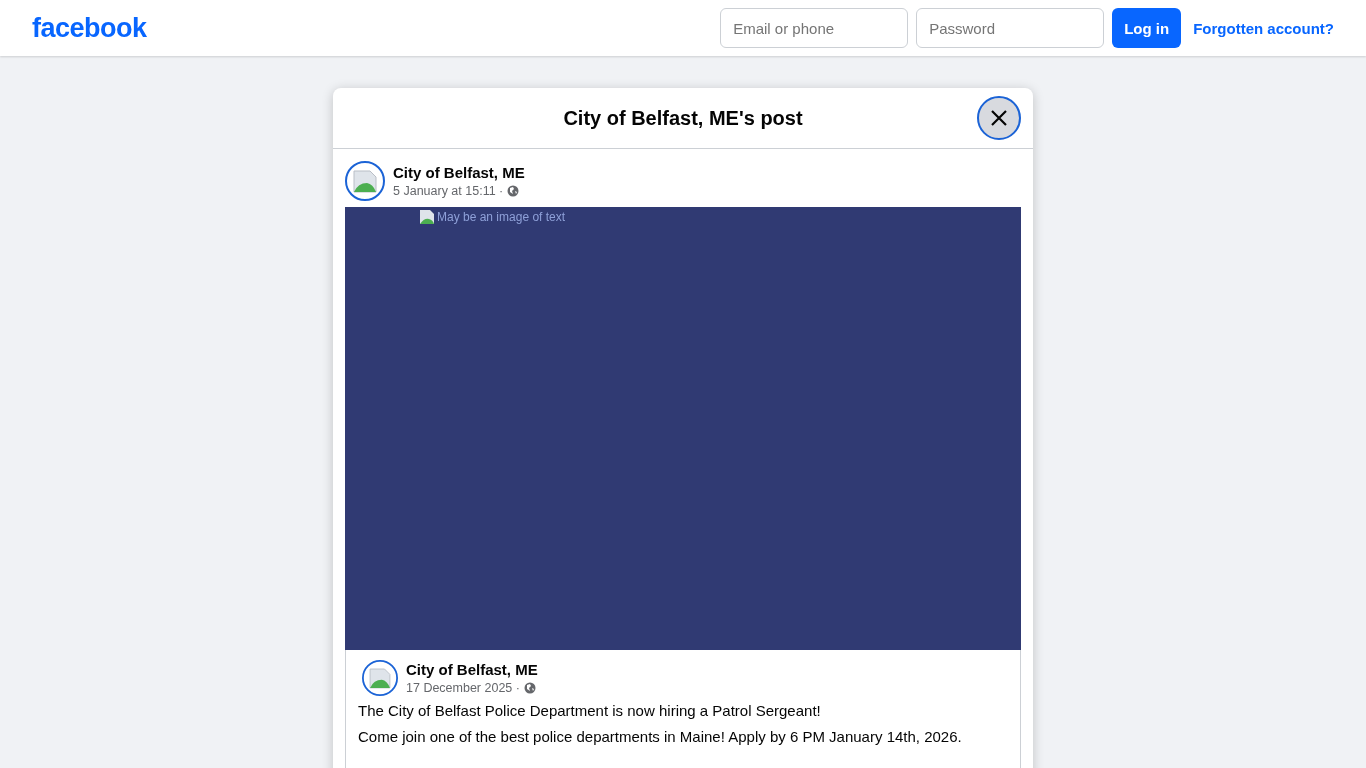  Describe the element at coordinates (89, 28) in the screenshot. I see `logo: facebook` at that location.